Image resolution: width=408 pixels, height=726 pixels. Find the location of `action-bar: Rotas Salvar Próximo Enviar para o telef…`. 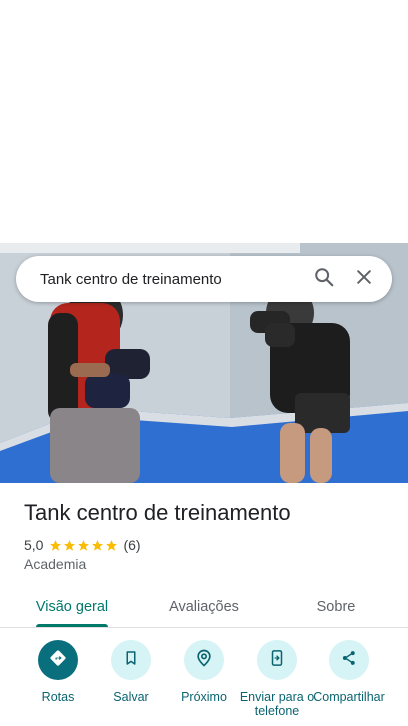

action-bar: Rotas Salvar Próximo Enviar para o telef… is located at coordinates (204, 683).